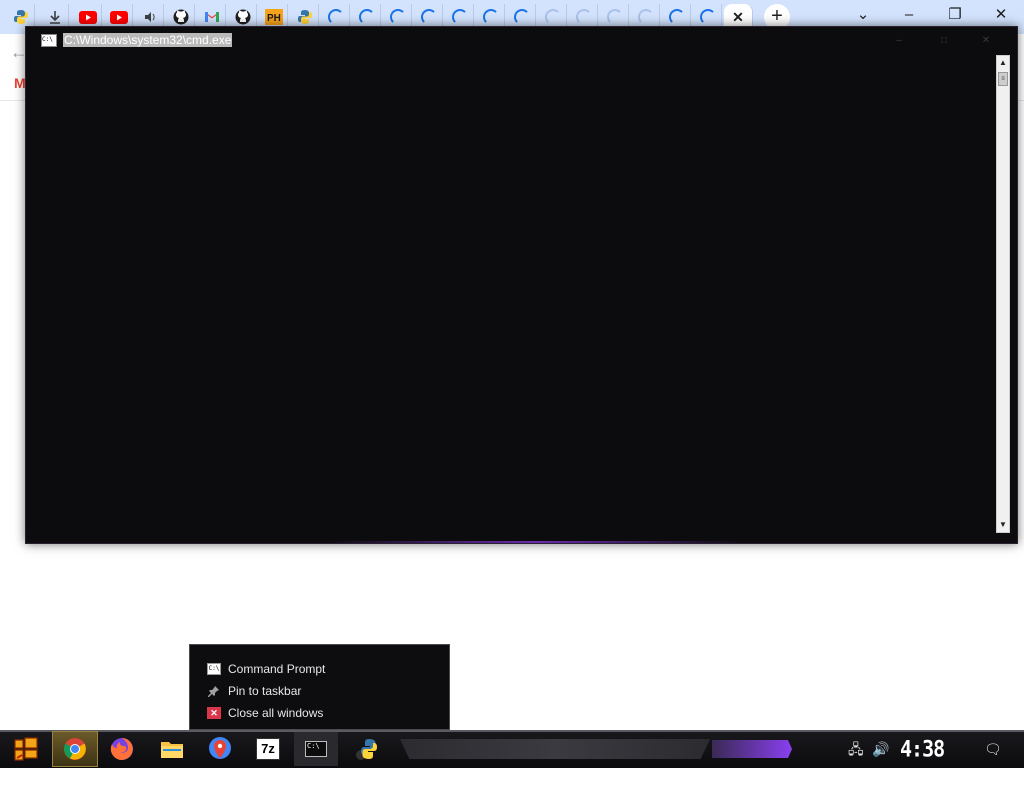 The image size is (1024, 795). What do you see at coordinates (276, 713) in the screenshot?
I see `jumplist-item-label: Close all windows` at bounding box center [276, 713].